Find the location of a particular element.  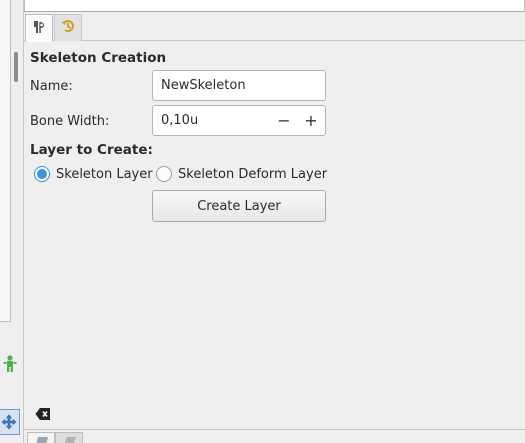

bottom-toolbar is located at coordinates (274, 417).